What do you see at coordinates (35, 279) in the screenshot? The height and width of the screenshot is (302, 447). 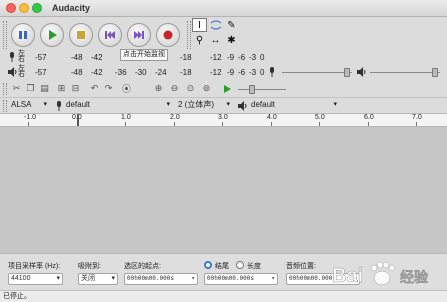 I see `project-rate-select: 44100 ▾` at bounding box center [35, 279].